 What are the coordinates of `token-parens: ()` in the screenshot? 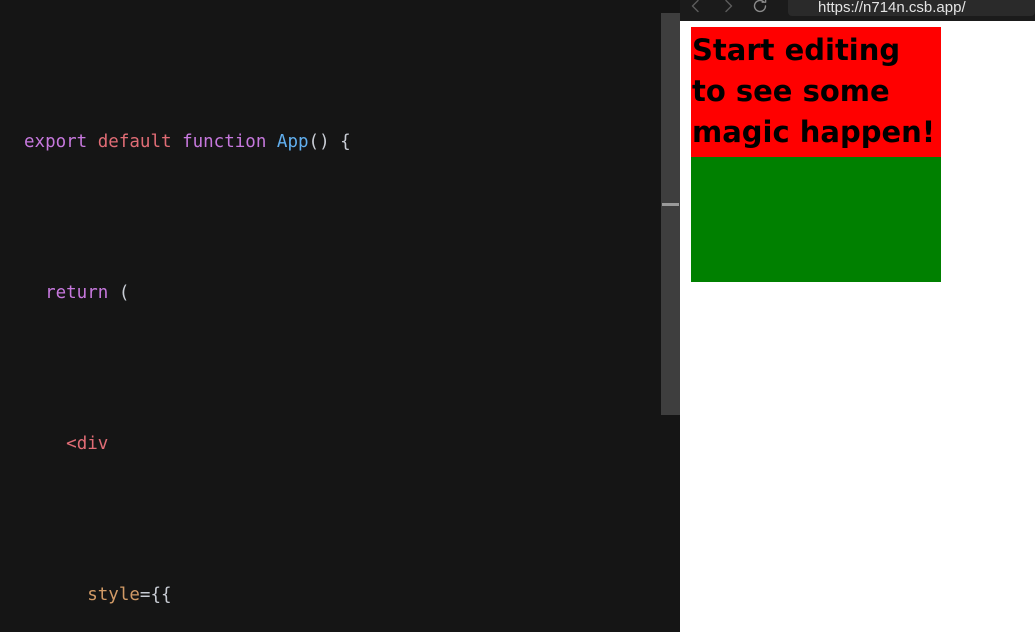 It's located at (319, 141).